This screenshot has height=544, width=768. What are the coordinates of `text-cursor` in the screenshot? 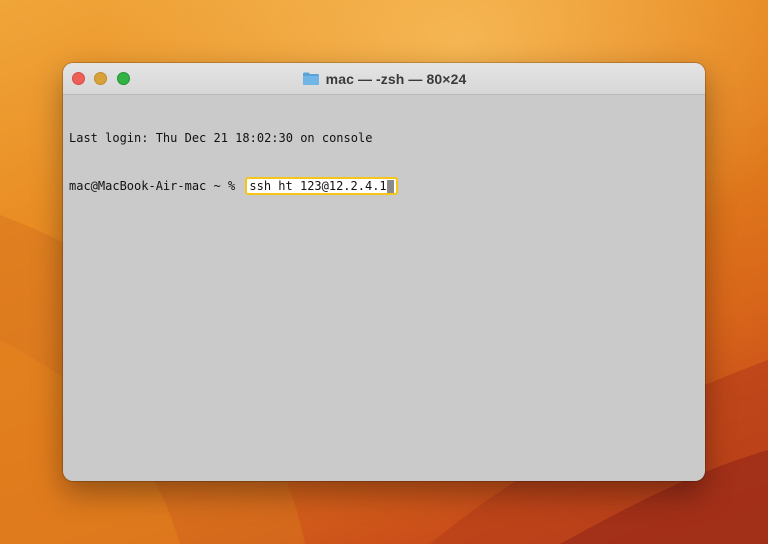 It's located at (390, 186).